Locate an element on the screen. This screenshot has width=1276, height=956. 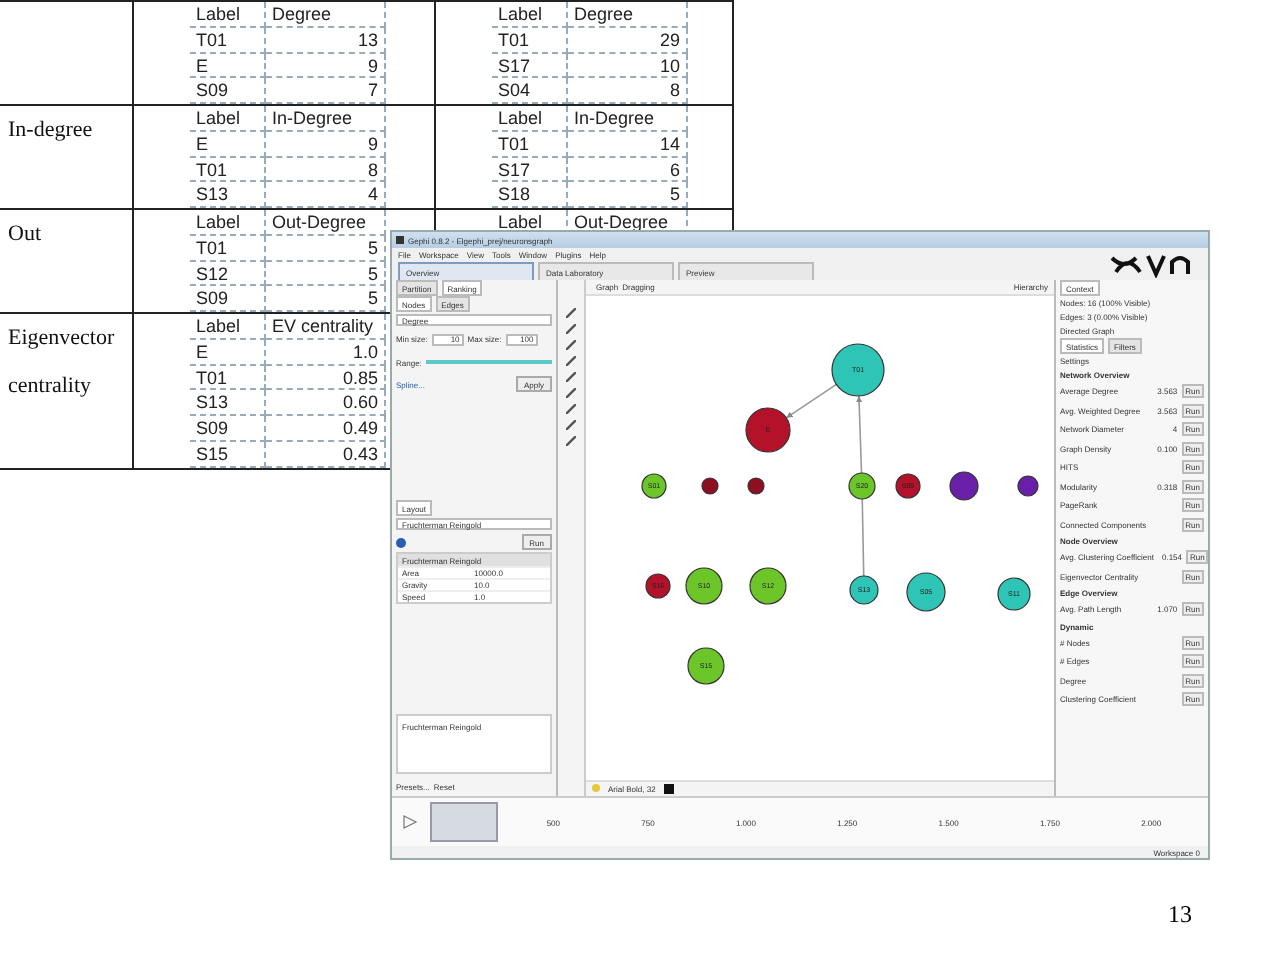
column-header: Out-Degree is located at coordinates (326, 223).